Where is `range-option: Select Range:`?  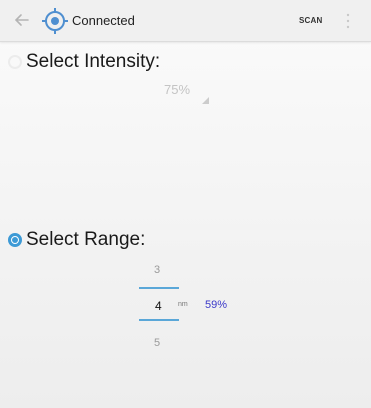 range-option: Select Range: is located at coordinates (76, 240).